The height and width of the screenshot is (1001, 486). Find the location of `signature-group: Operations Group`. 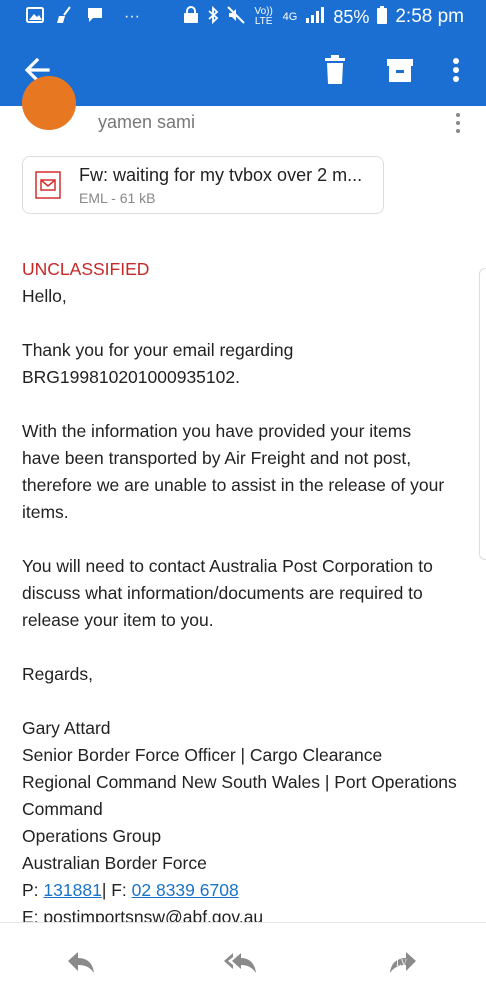

signature-group: Operations Group is located at coordinates (92, 836).